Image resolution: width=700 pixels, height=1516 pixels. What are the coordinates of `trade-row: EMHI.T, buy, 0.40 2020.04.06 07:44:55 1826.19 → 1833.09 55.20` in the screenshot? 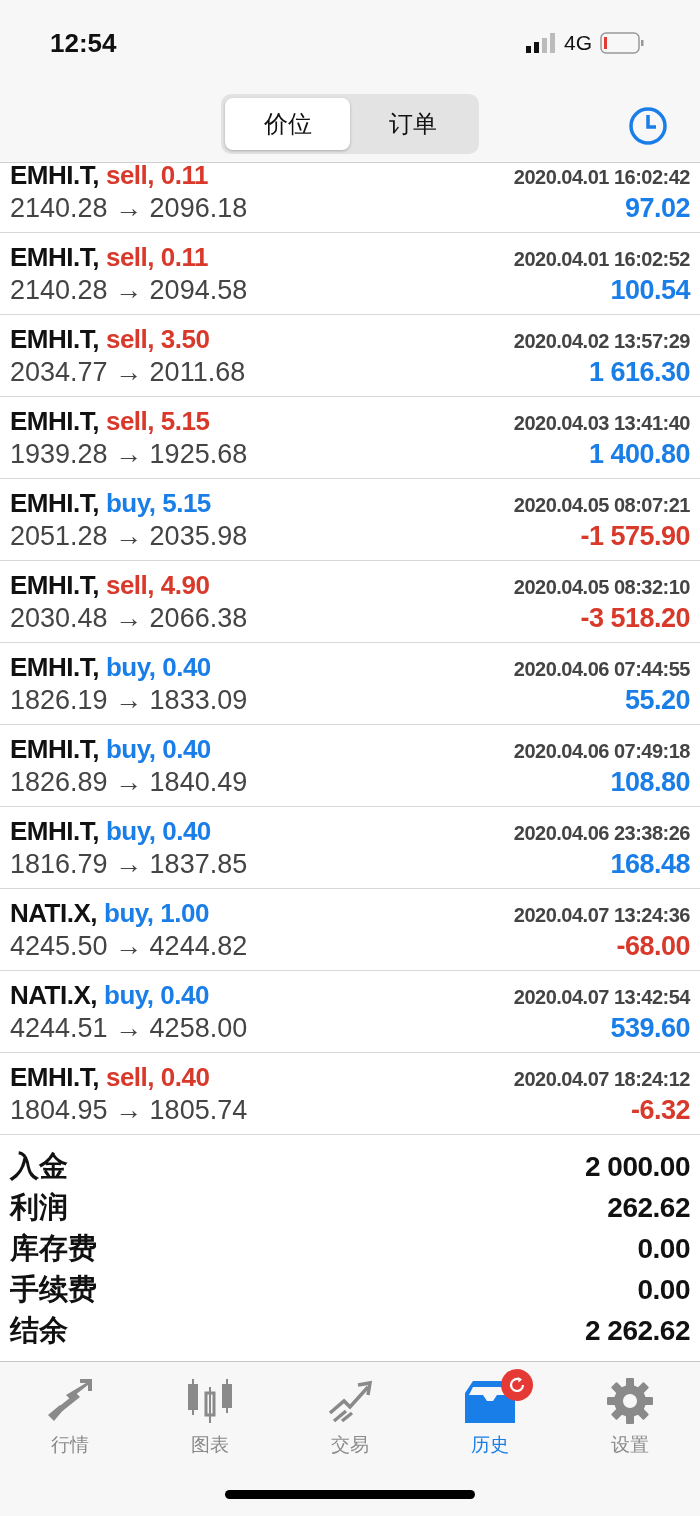 It's located at (350, 684).